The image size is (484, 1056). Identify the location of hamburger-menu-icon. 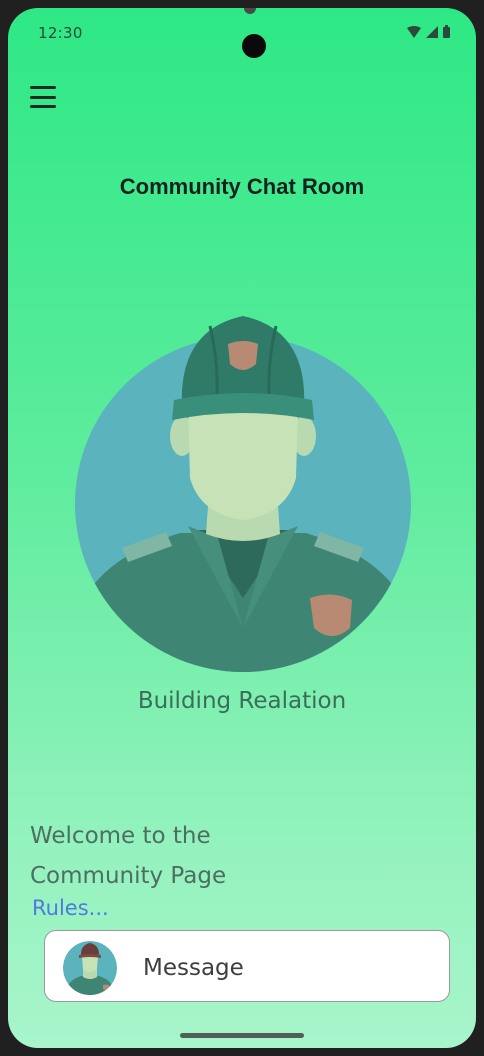
(45, 97).